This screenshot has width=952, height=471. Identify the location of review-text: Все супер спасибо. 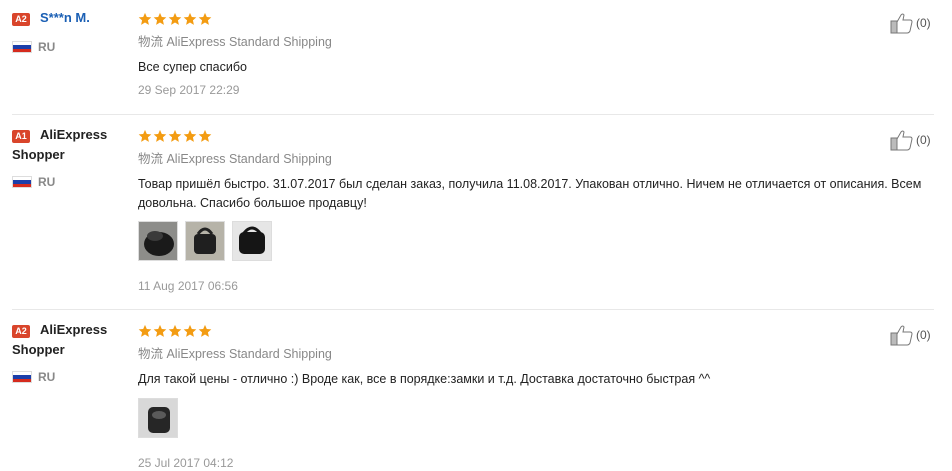
(192, 67).